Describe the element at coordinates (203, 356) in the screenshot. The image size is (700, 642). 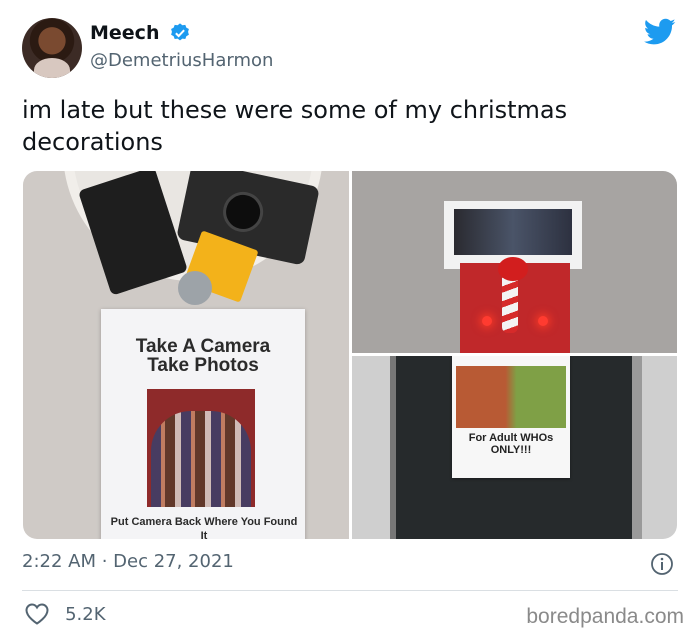
I see `card-title: Take A Camera Take Photos` at that location.